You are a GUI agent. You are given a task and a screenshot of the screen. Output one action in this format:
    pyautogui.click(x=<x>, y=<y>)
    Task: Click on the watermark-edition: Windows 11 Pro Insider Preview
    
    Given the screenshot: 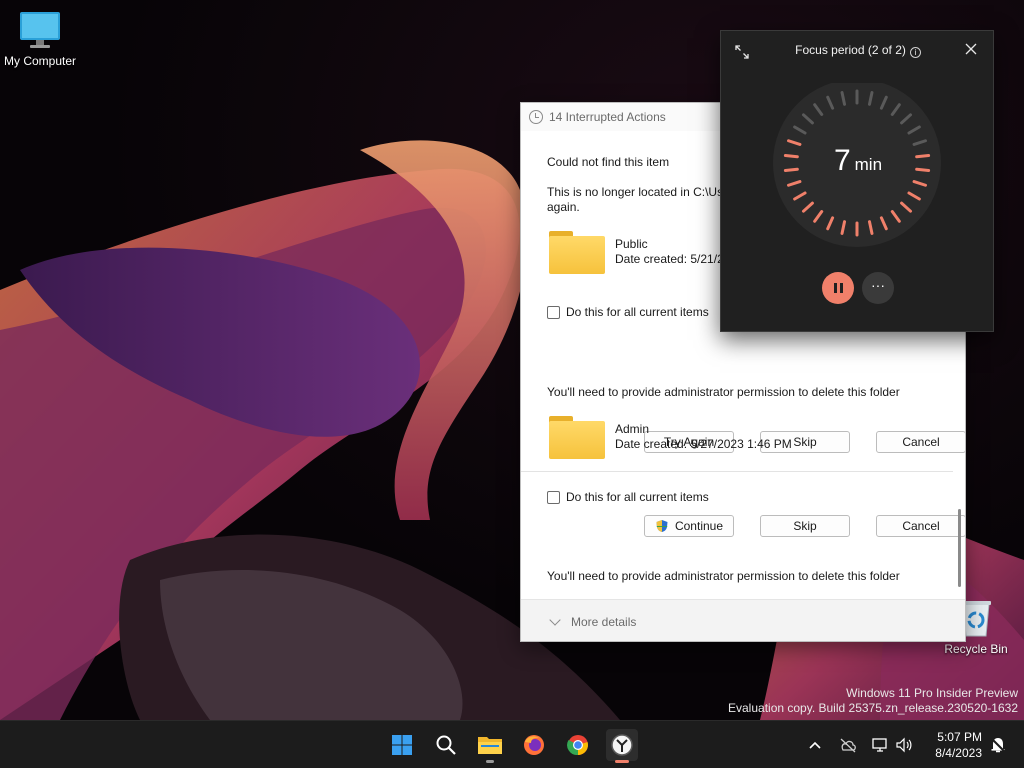 What is the action you would take?
    pyautogui.click(x=932, y=693)
    